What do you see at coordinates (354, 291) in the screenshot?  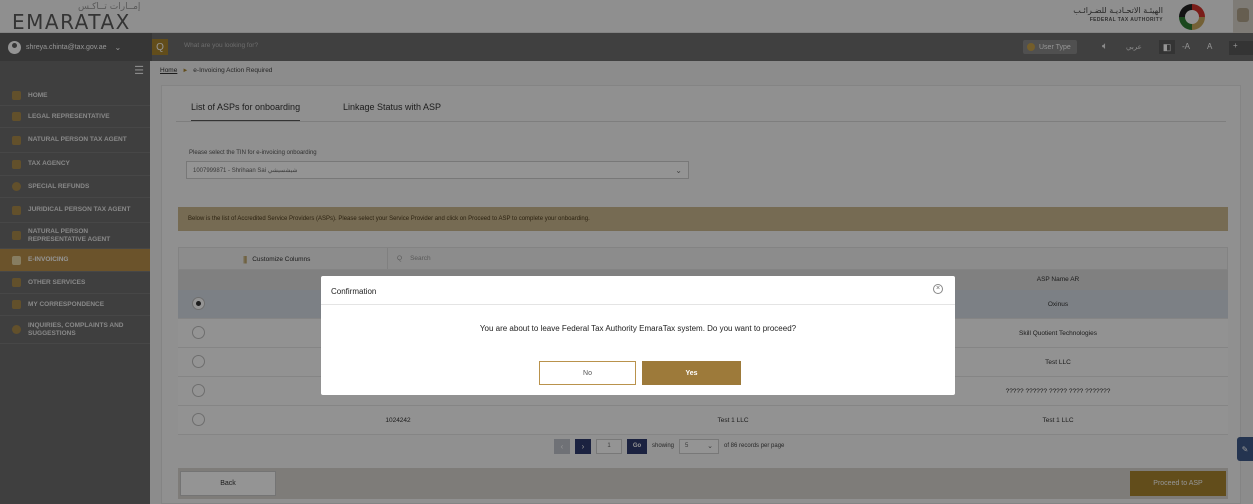 I see `dialog-title: Confirmation` at bounding box center [354, 291].